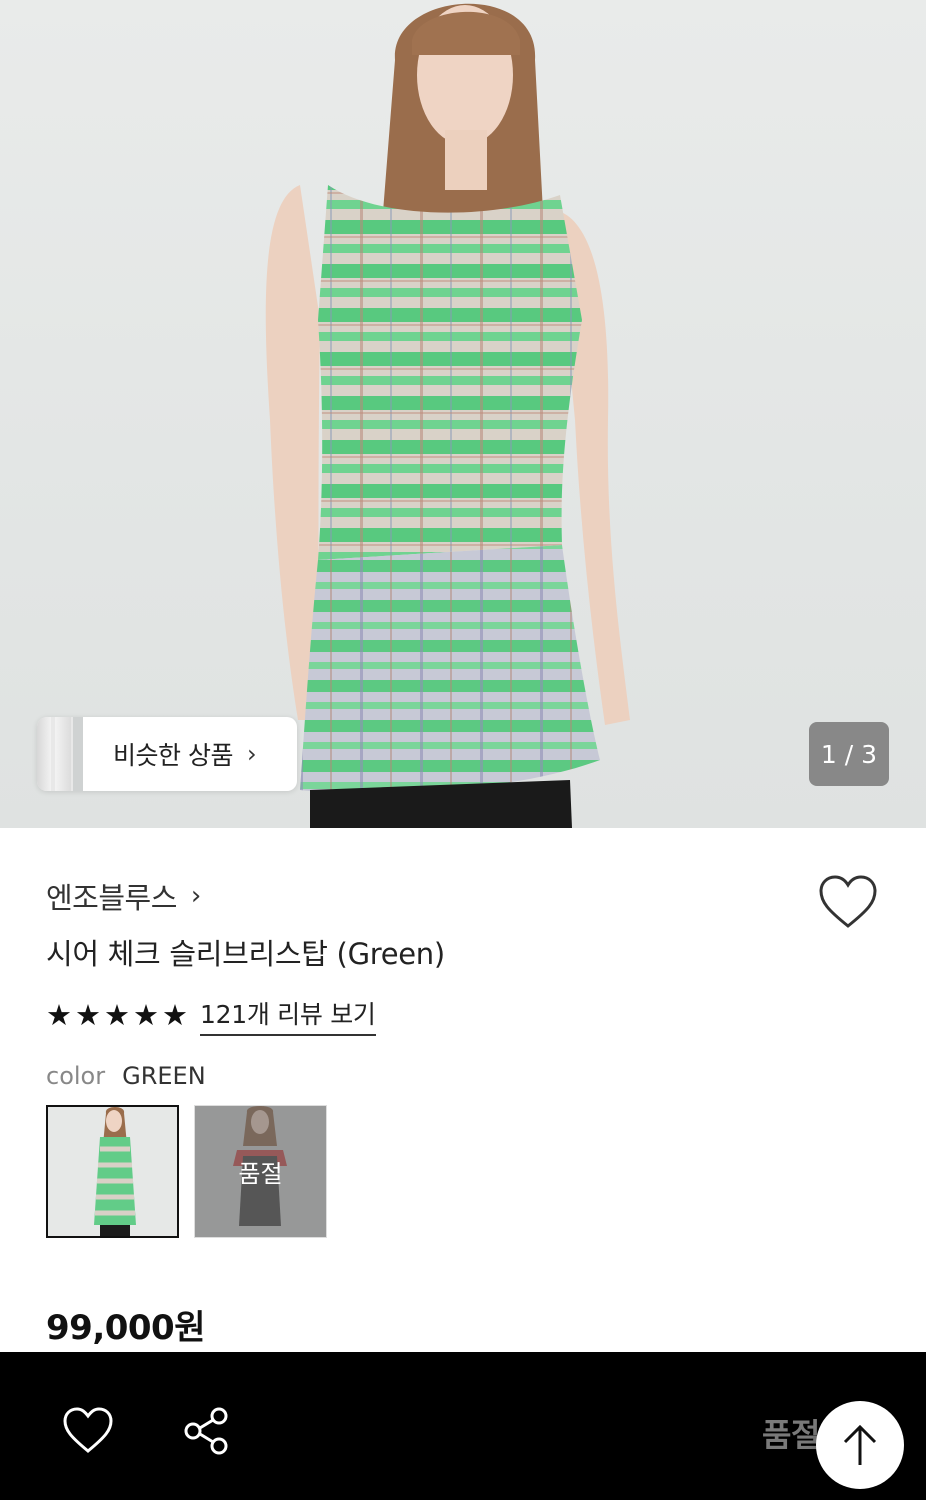  Describe the element at coordinates (463, 1426) in the screenshot. I see `bottom-action-bar: 품절` at that location.